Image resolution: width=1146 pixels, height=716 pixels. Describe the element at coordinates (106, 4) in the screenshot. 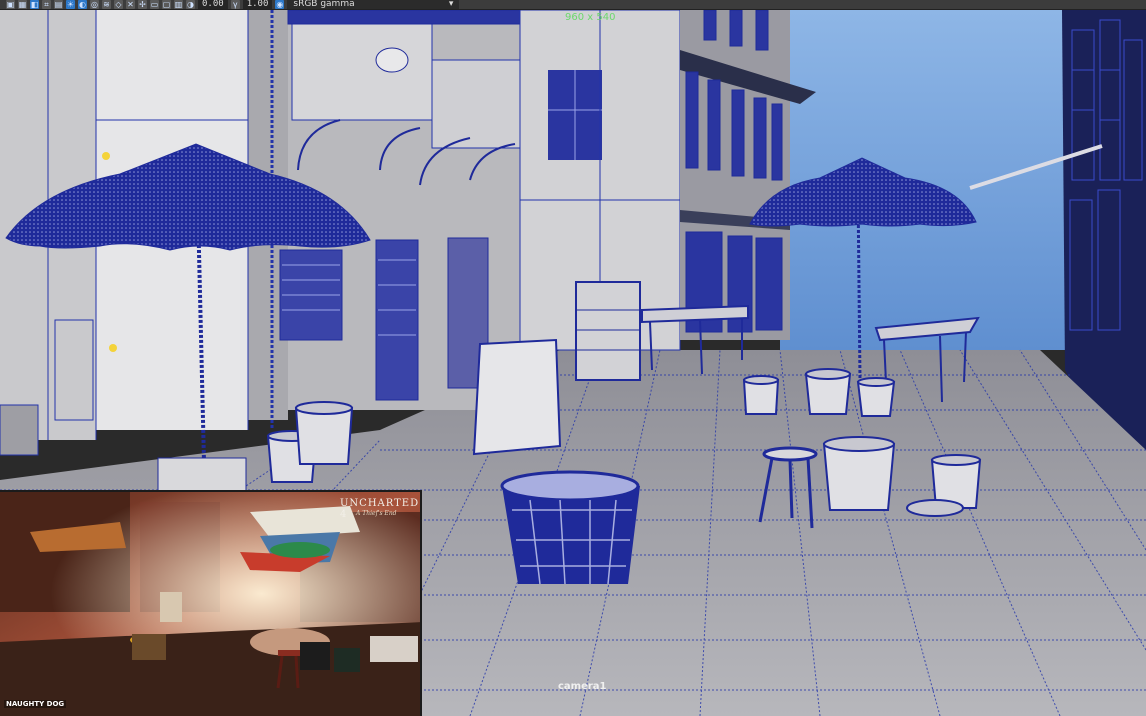

I see `motion-blur-icon: ≋` at that location.